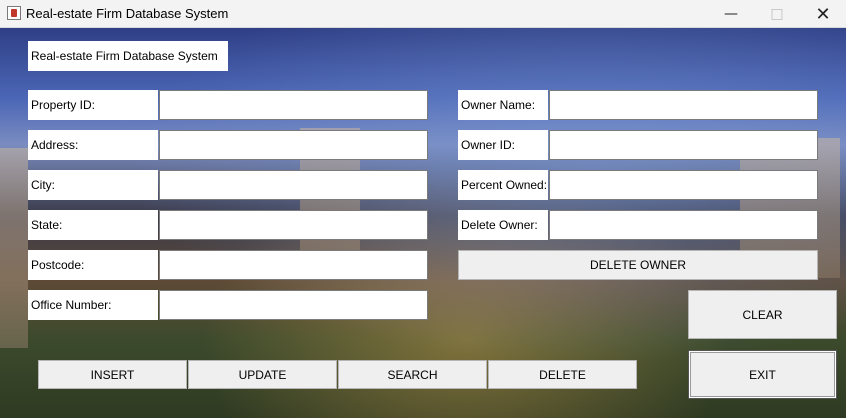 This screenshot has height=418, width=846. I want to click on city-field, so click(293, 185).